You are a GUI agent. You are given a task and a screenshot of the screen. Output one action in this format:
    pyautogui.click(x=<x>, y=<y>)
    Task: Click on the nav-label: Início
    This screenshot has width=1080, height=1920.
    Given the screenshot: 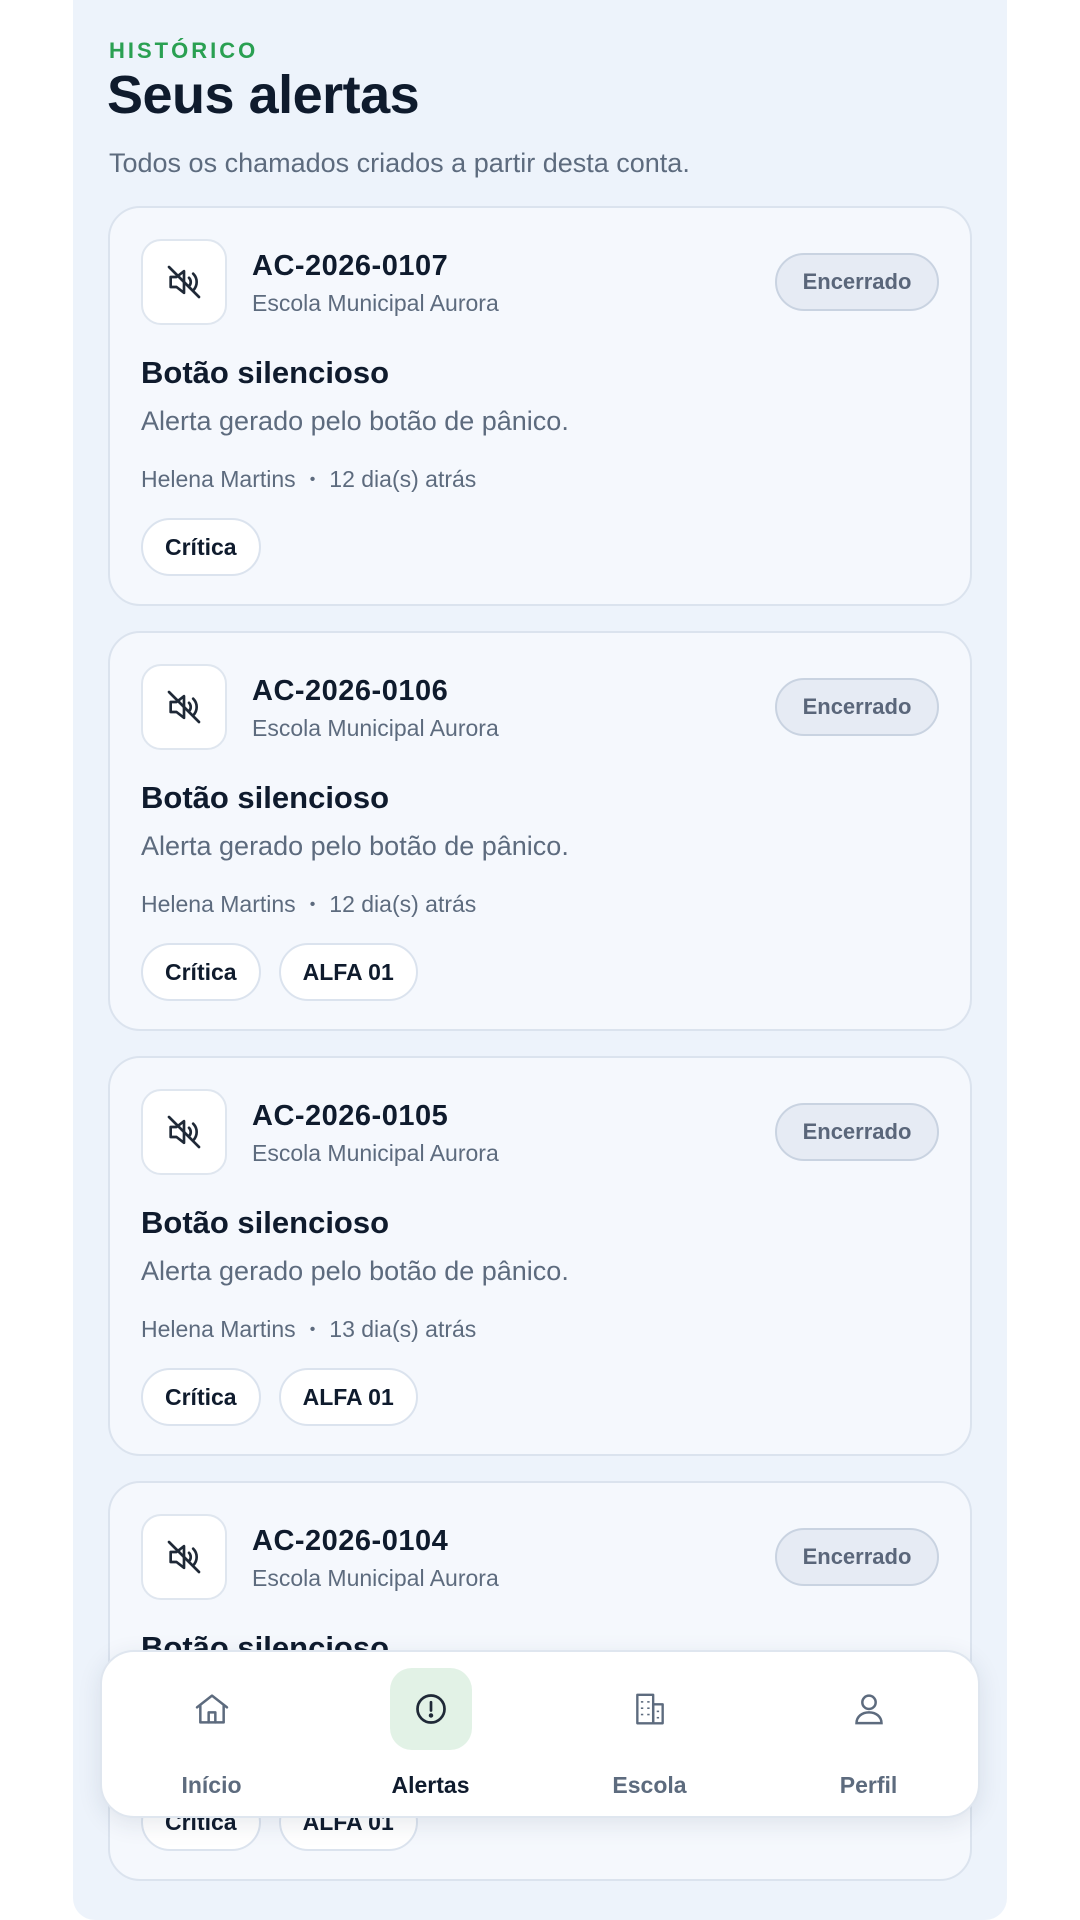 What is the action you would take?
    pyautogui.click(x=211, y=1785)
    